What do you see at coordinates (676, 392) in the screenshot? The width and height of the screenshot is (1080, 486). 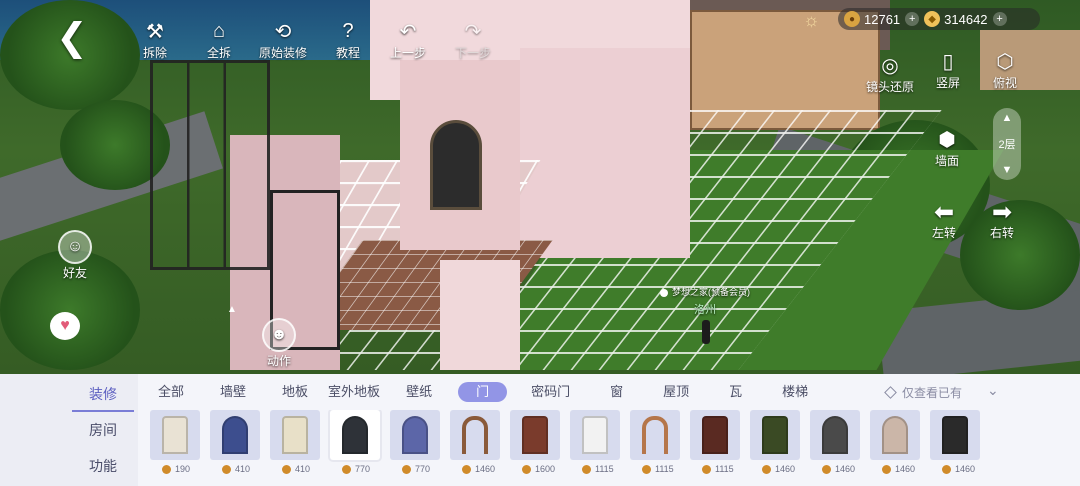 I see `tab-roof: 屋顶` at bounding box center [676, 392].